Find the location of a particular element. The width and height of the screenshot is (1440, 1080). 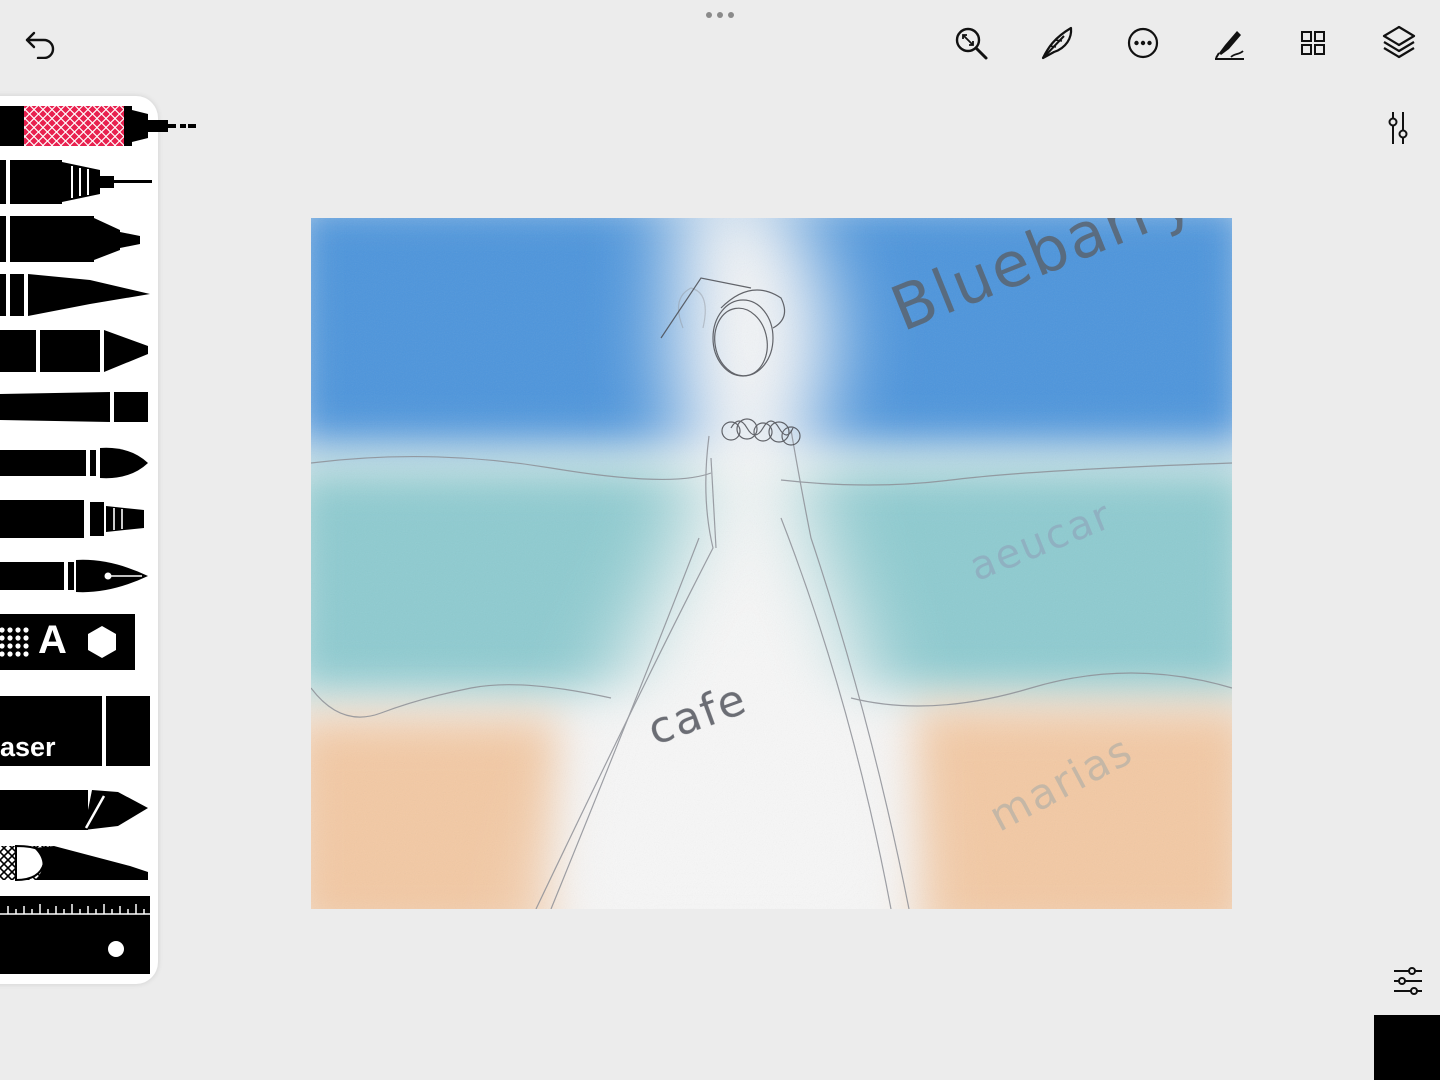

sliders-button is located at coordinates (1408, 981).